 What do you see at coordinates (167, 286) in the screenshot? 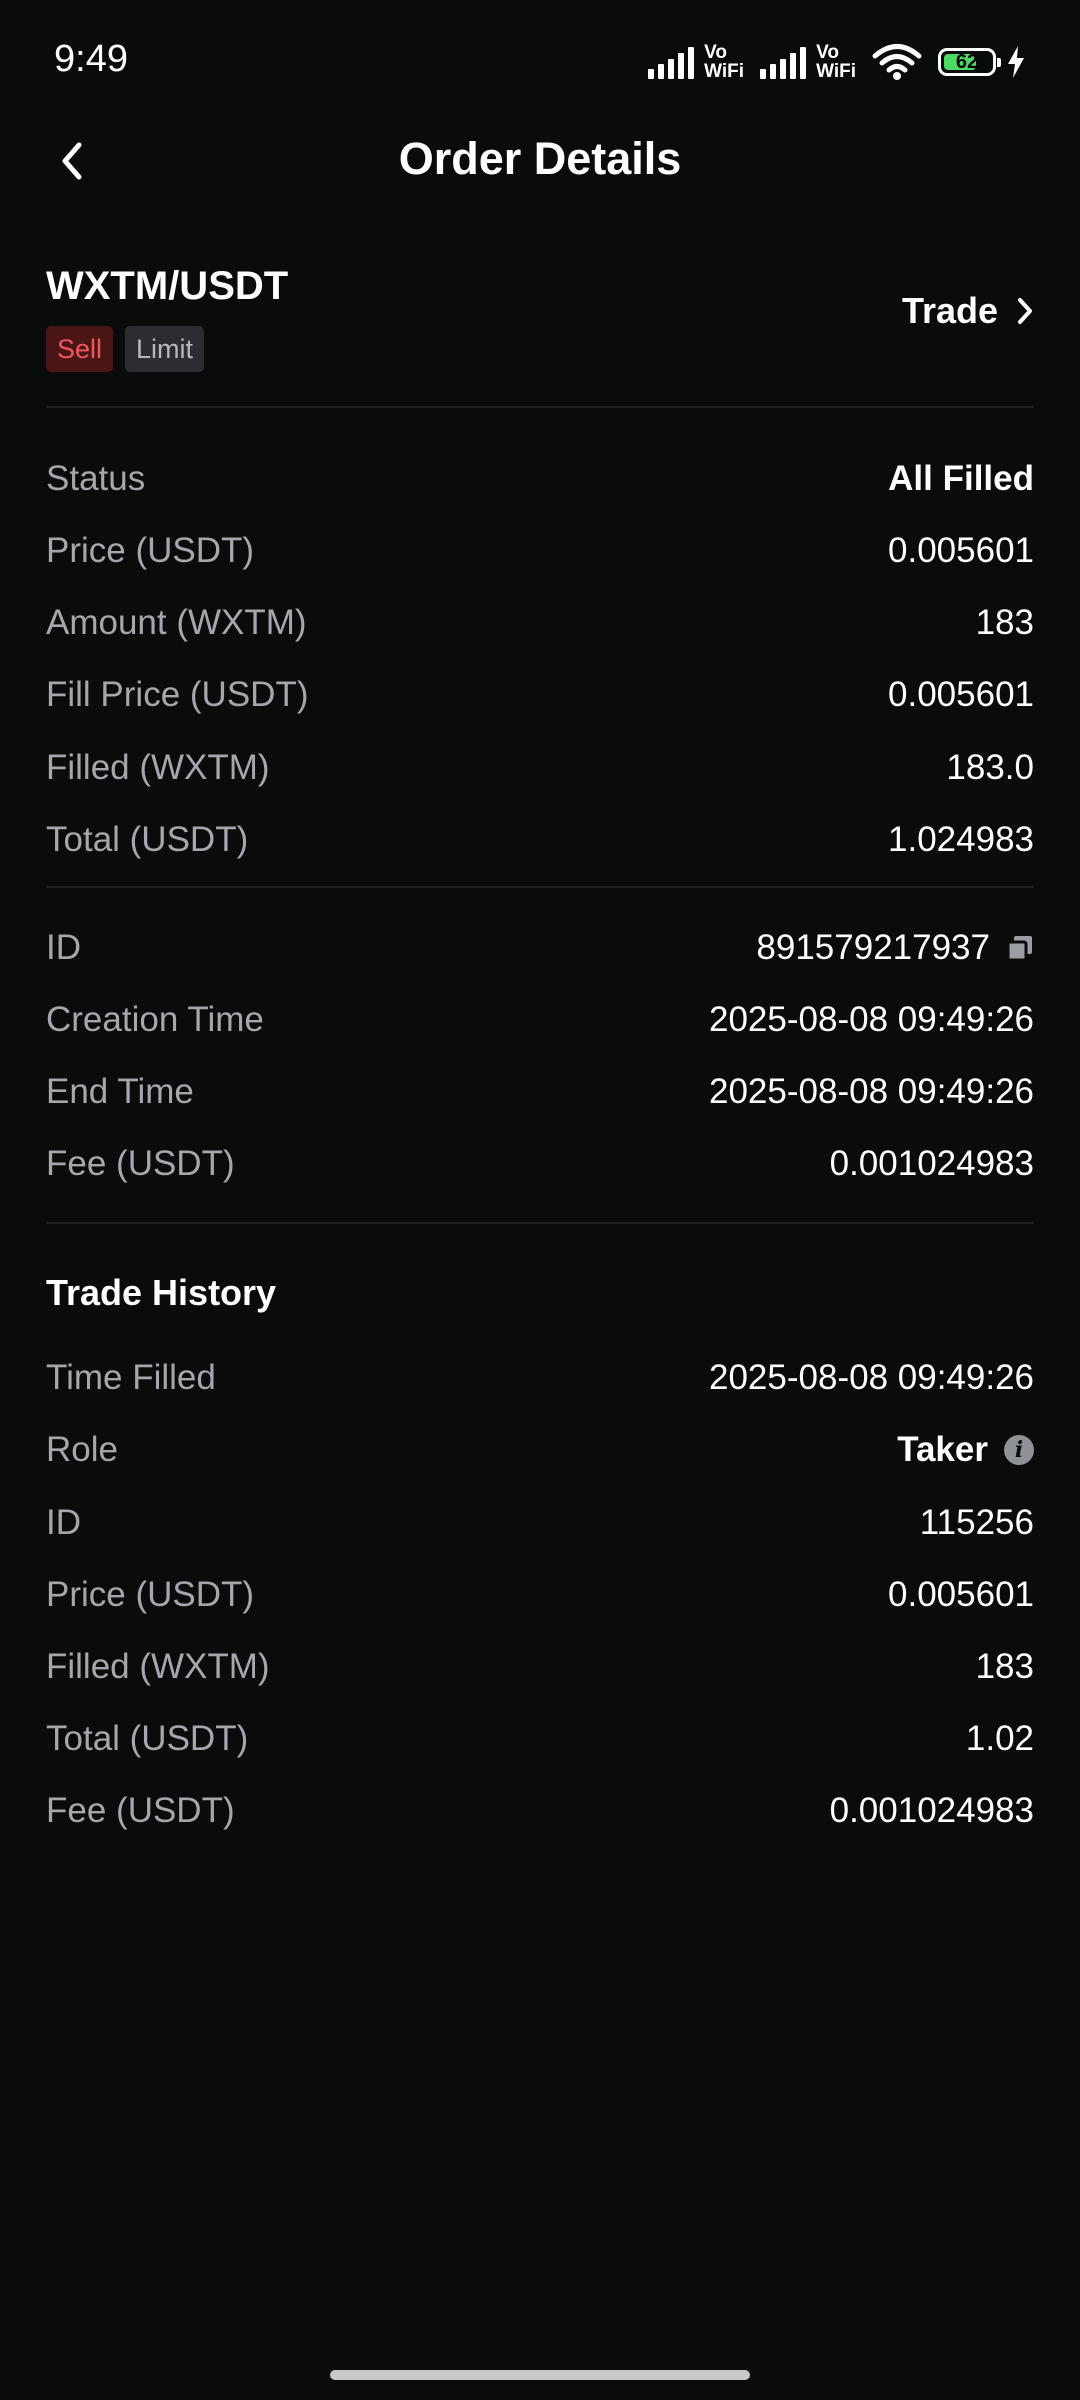
I see `pair-symbol: WXTM/USDT` at bounding box center [167, 286].